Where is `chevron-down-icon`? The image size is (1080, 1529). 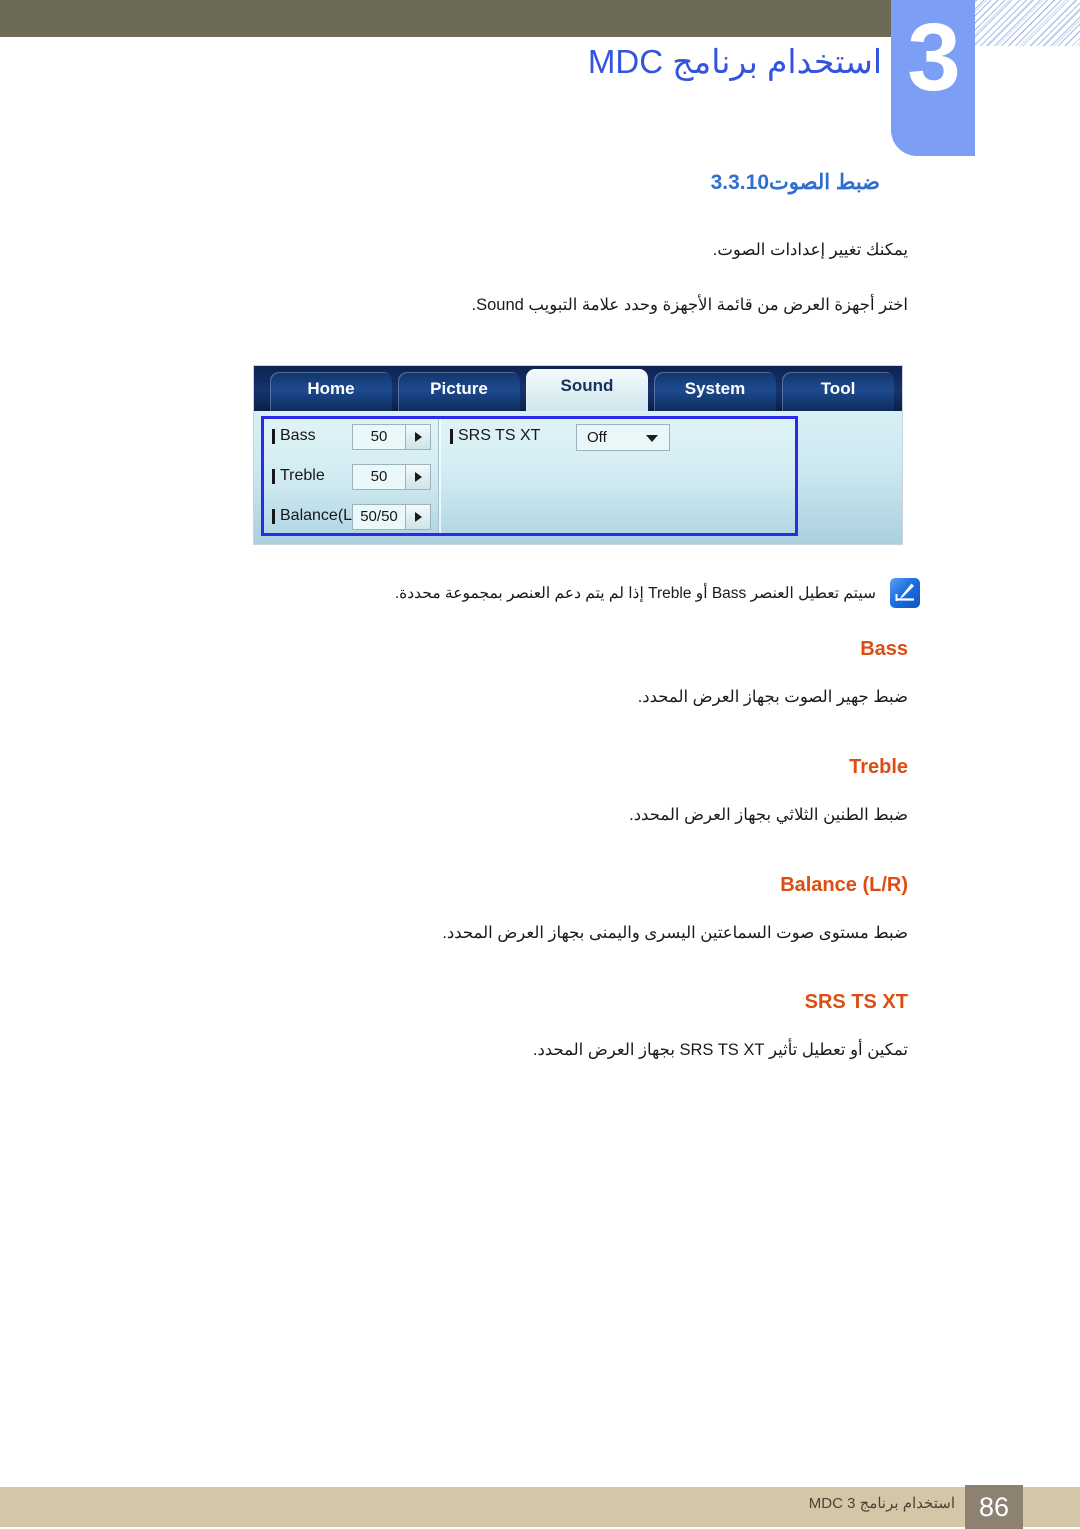 chevron-down-icon is located at coordinates (652, 438).